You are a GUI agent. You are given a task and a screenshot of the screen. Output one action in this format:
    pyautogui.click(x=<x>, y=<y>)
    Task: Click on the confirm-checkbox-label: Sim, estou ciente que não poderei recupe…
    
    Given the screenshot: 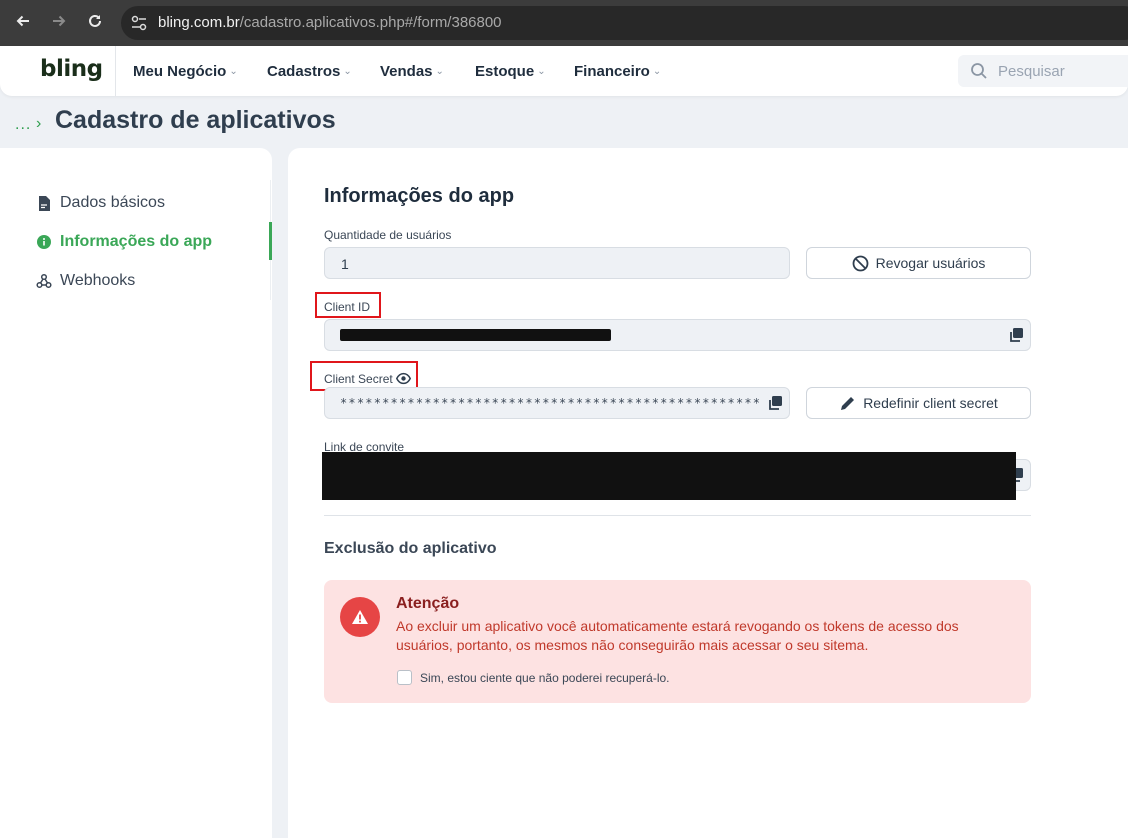 What is the action you would take?
    pyautogui.click(x=545, y=678)
    